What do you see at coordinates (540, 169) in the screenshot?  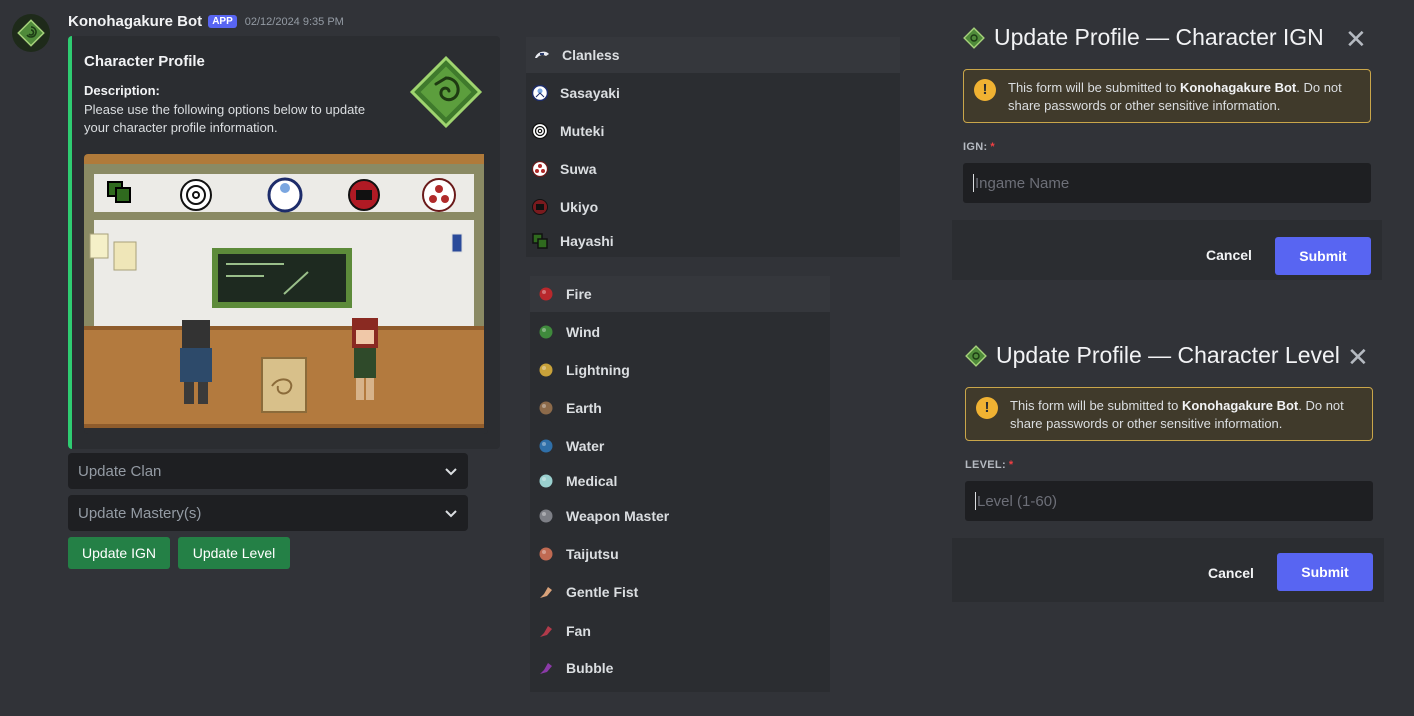 I see `suwa-clan-icon` at bounding box center [540, 169].